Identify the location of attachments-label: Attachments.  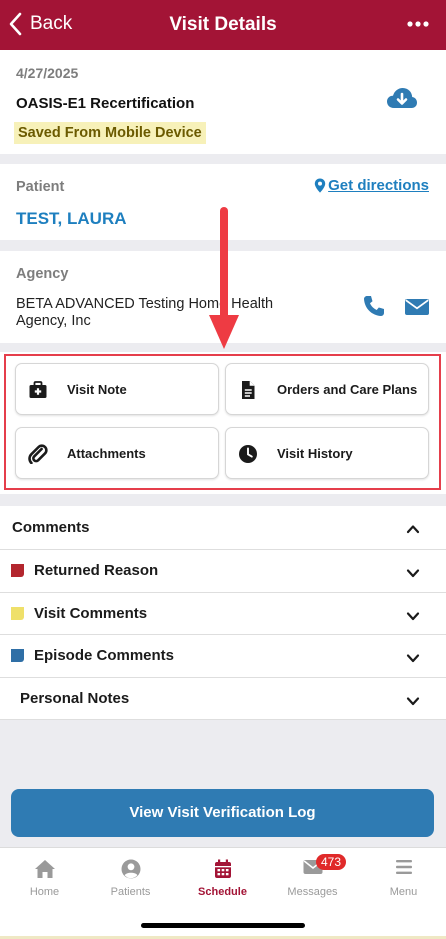
(106, 453).